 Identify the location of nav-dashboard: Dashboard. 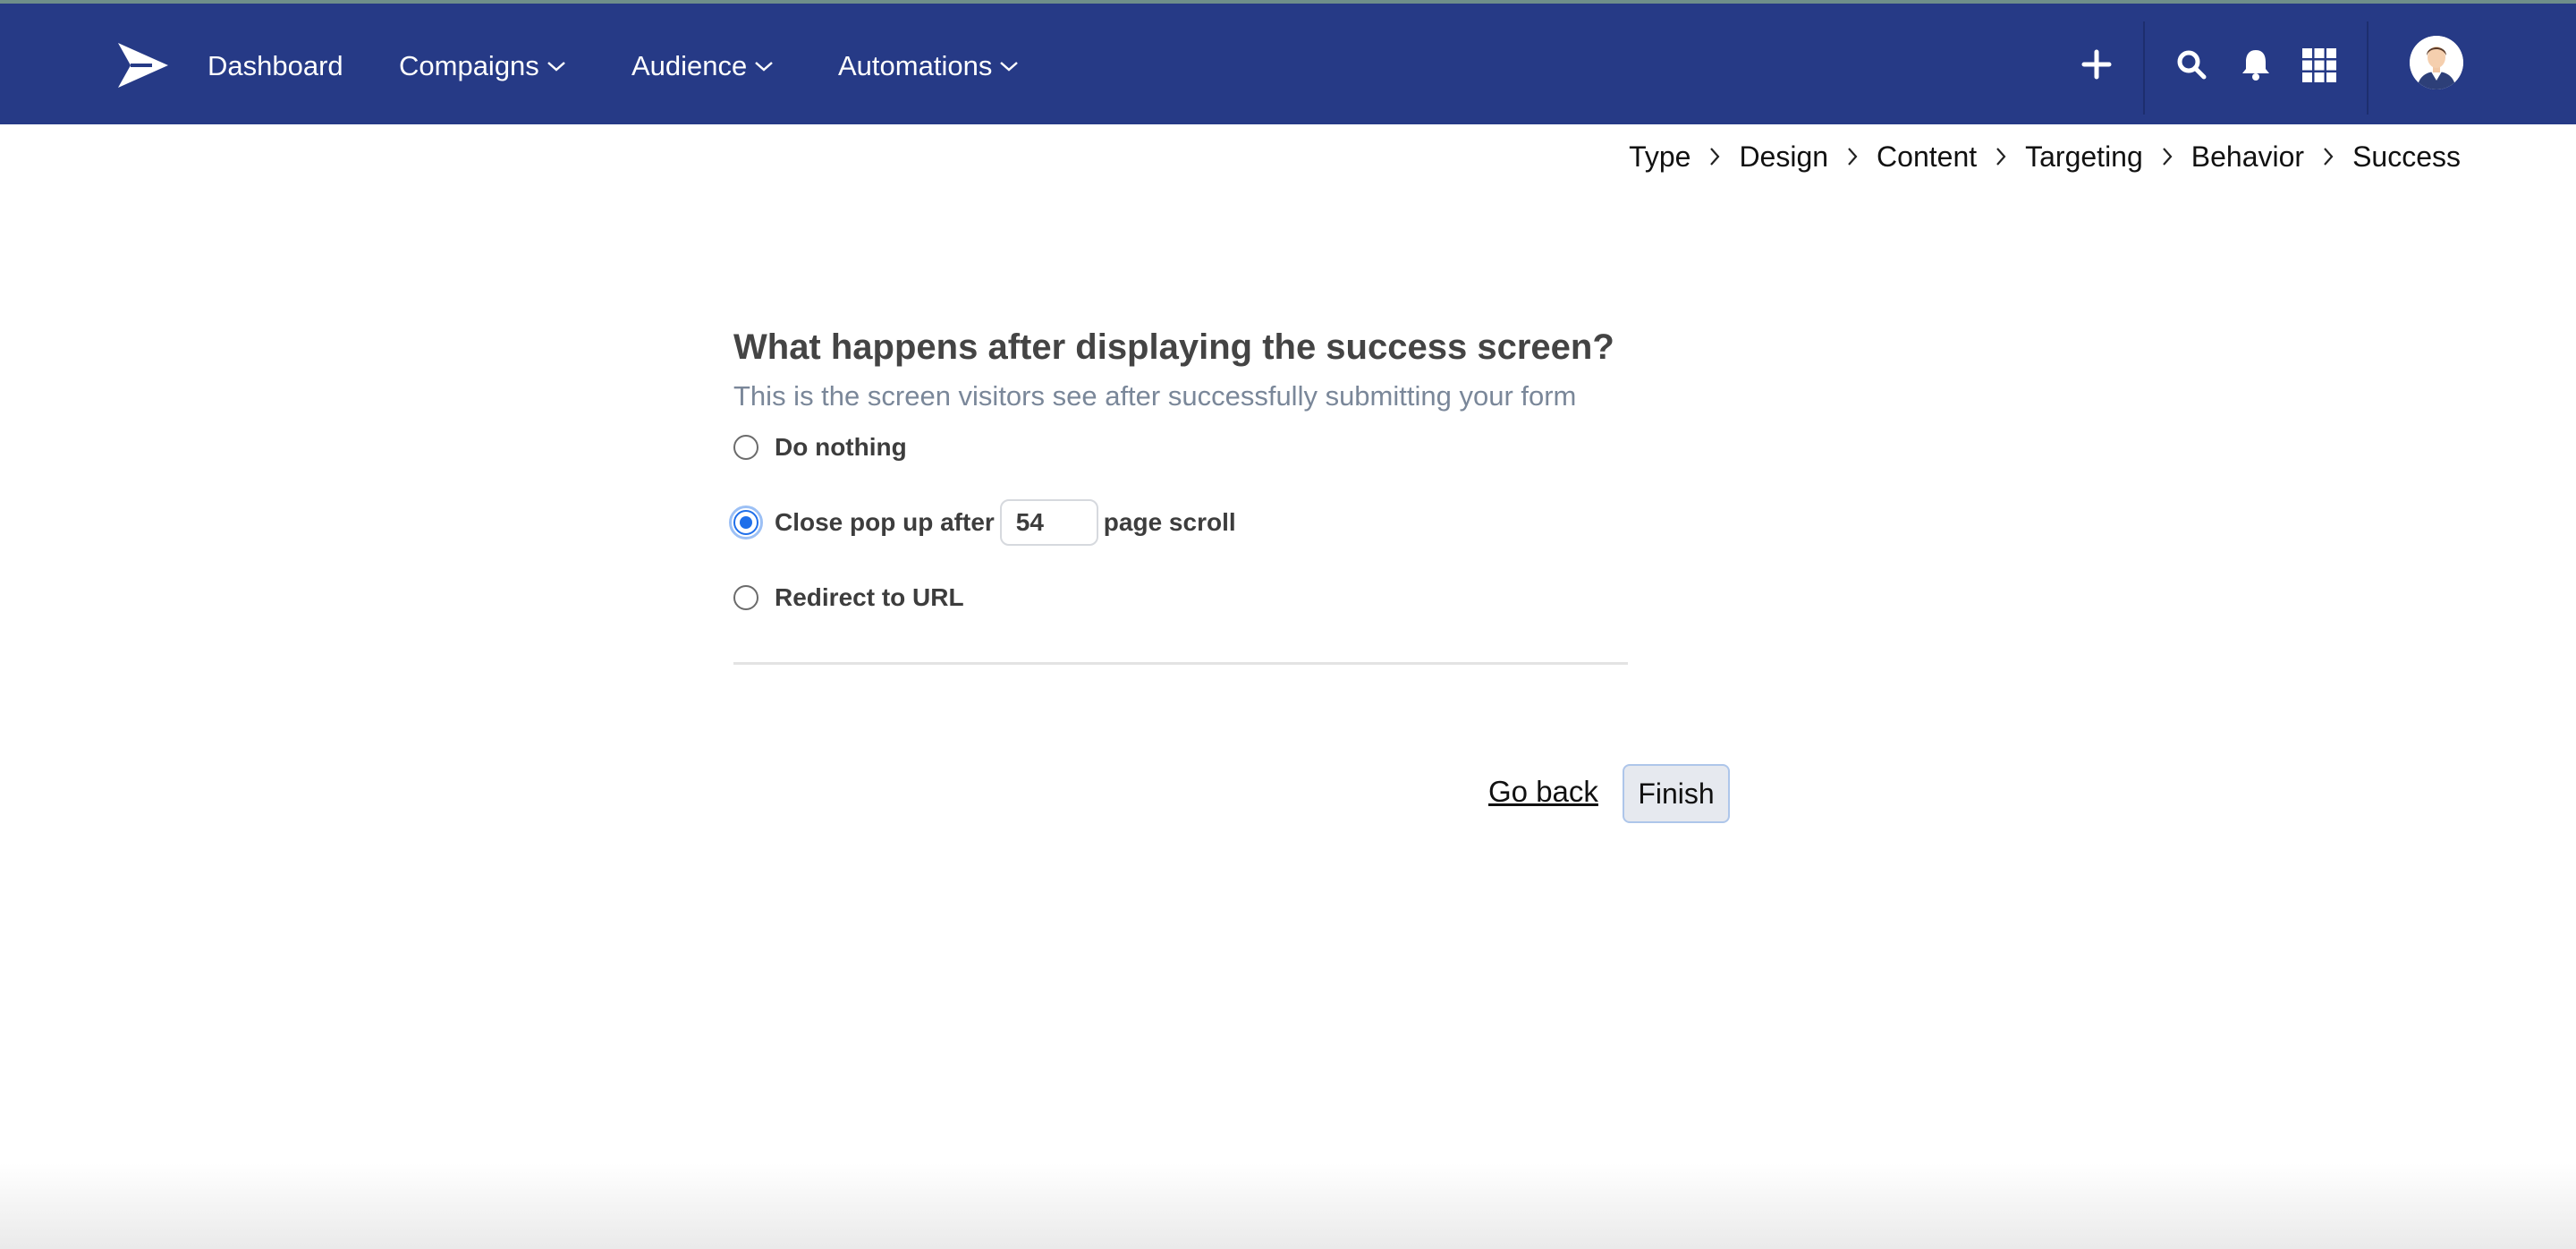
(275, 67).